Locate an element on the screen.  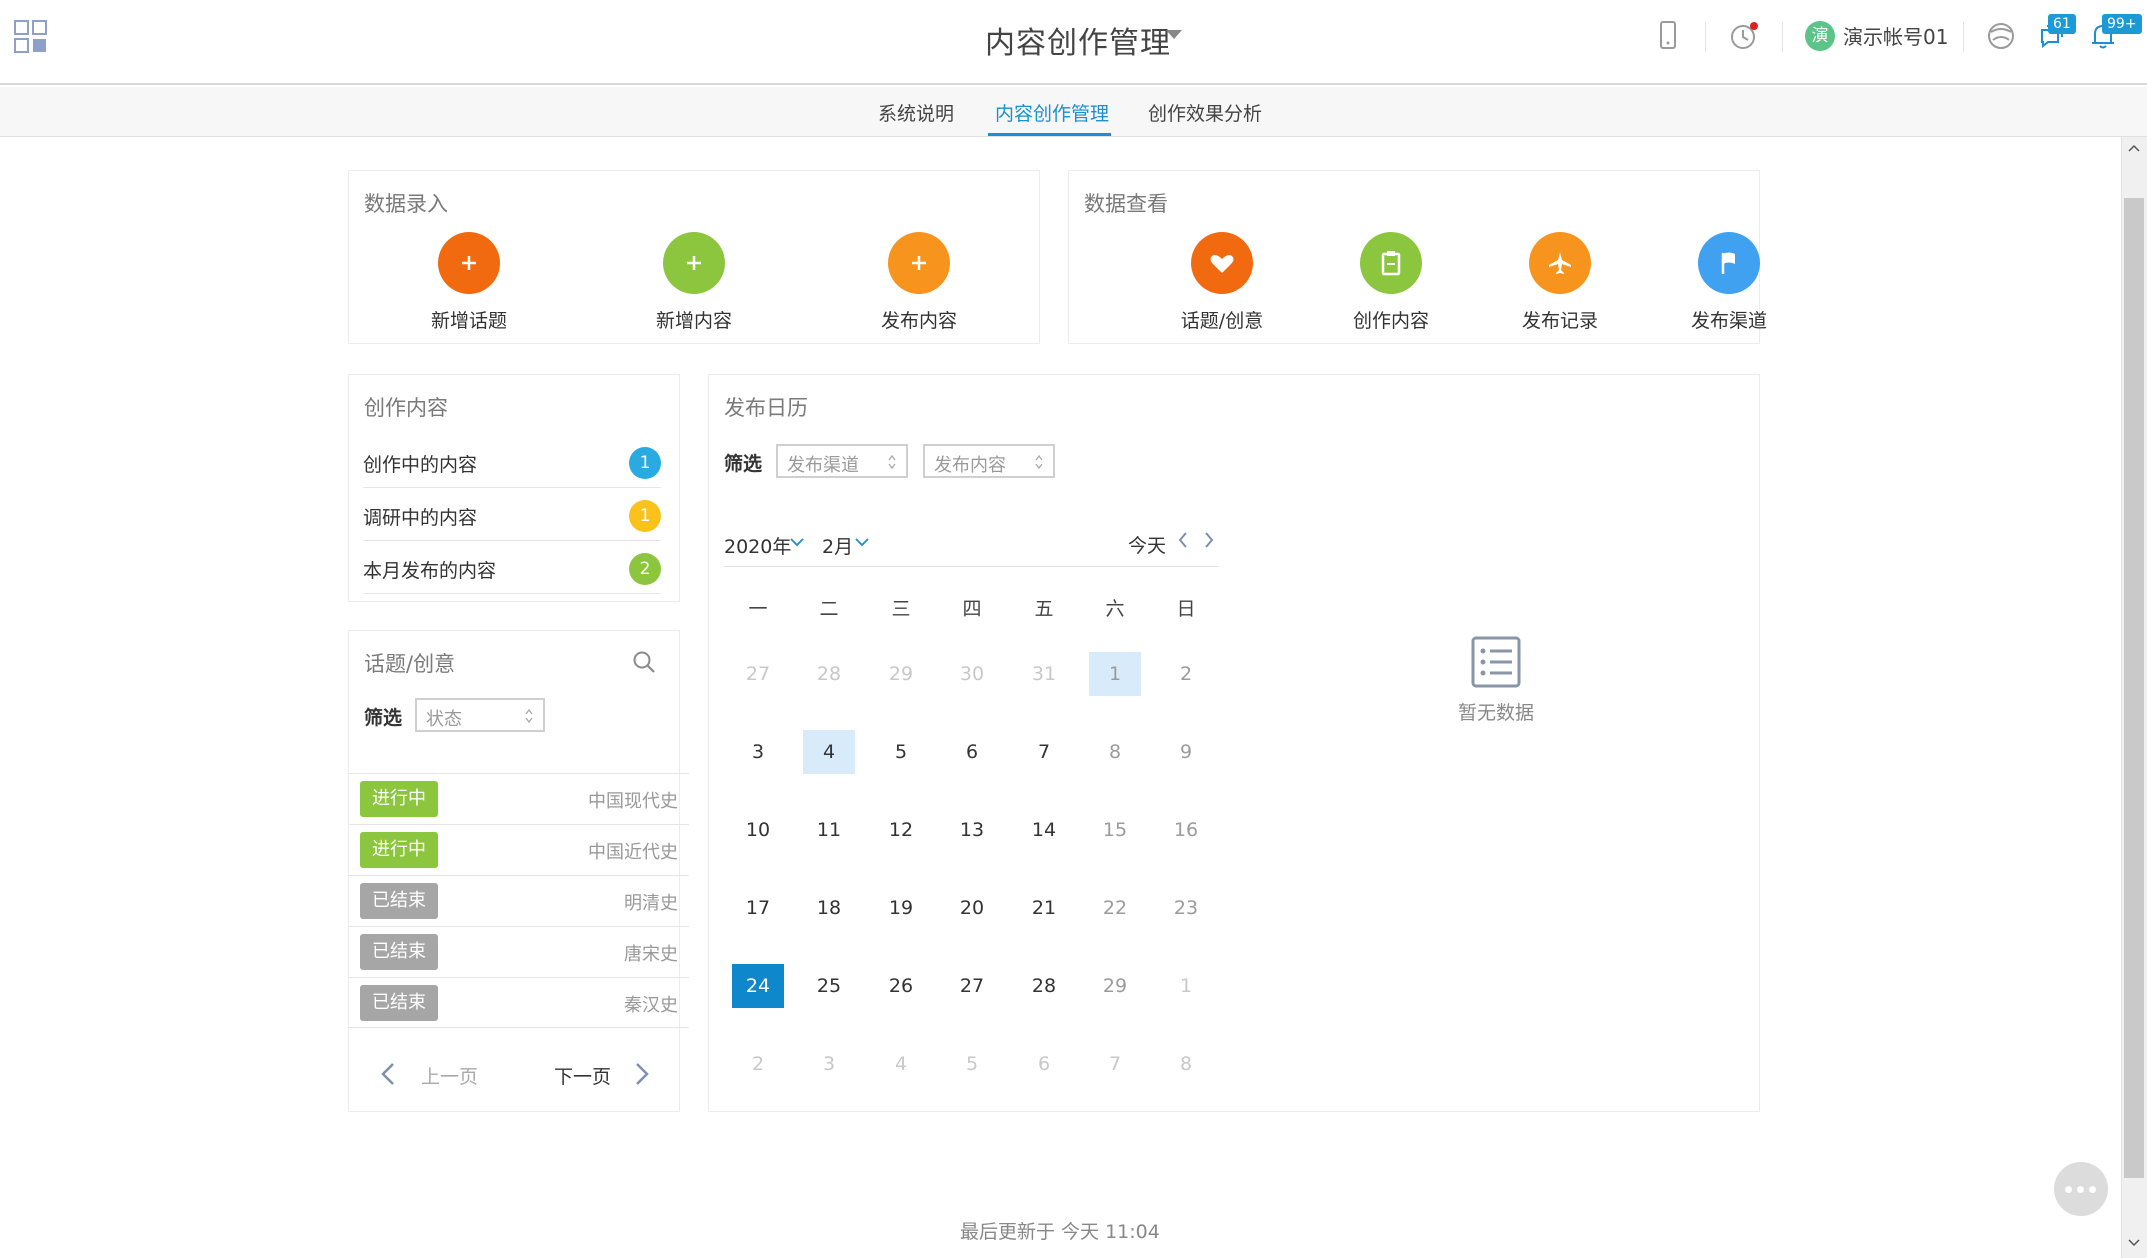
username: 演示帐号01 is located at coordinates (1895, 35).